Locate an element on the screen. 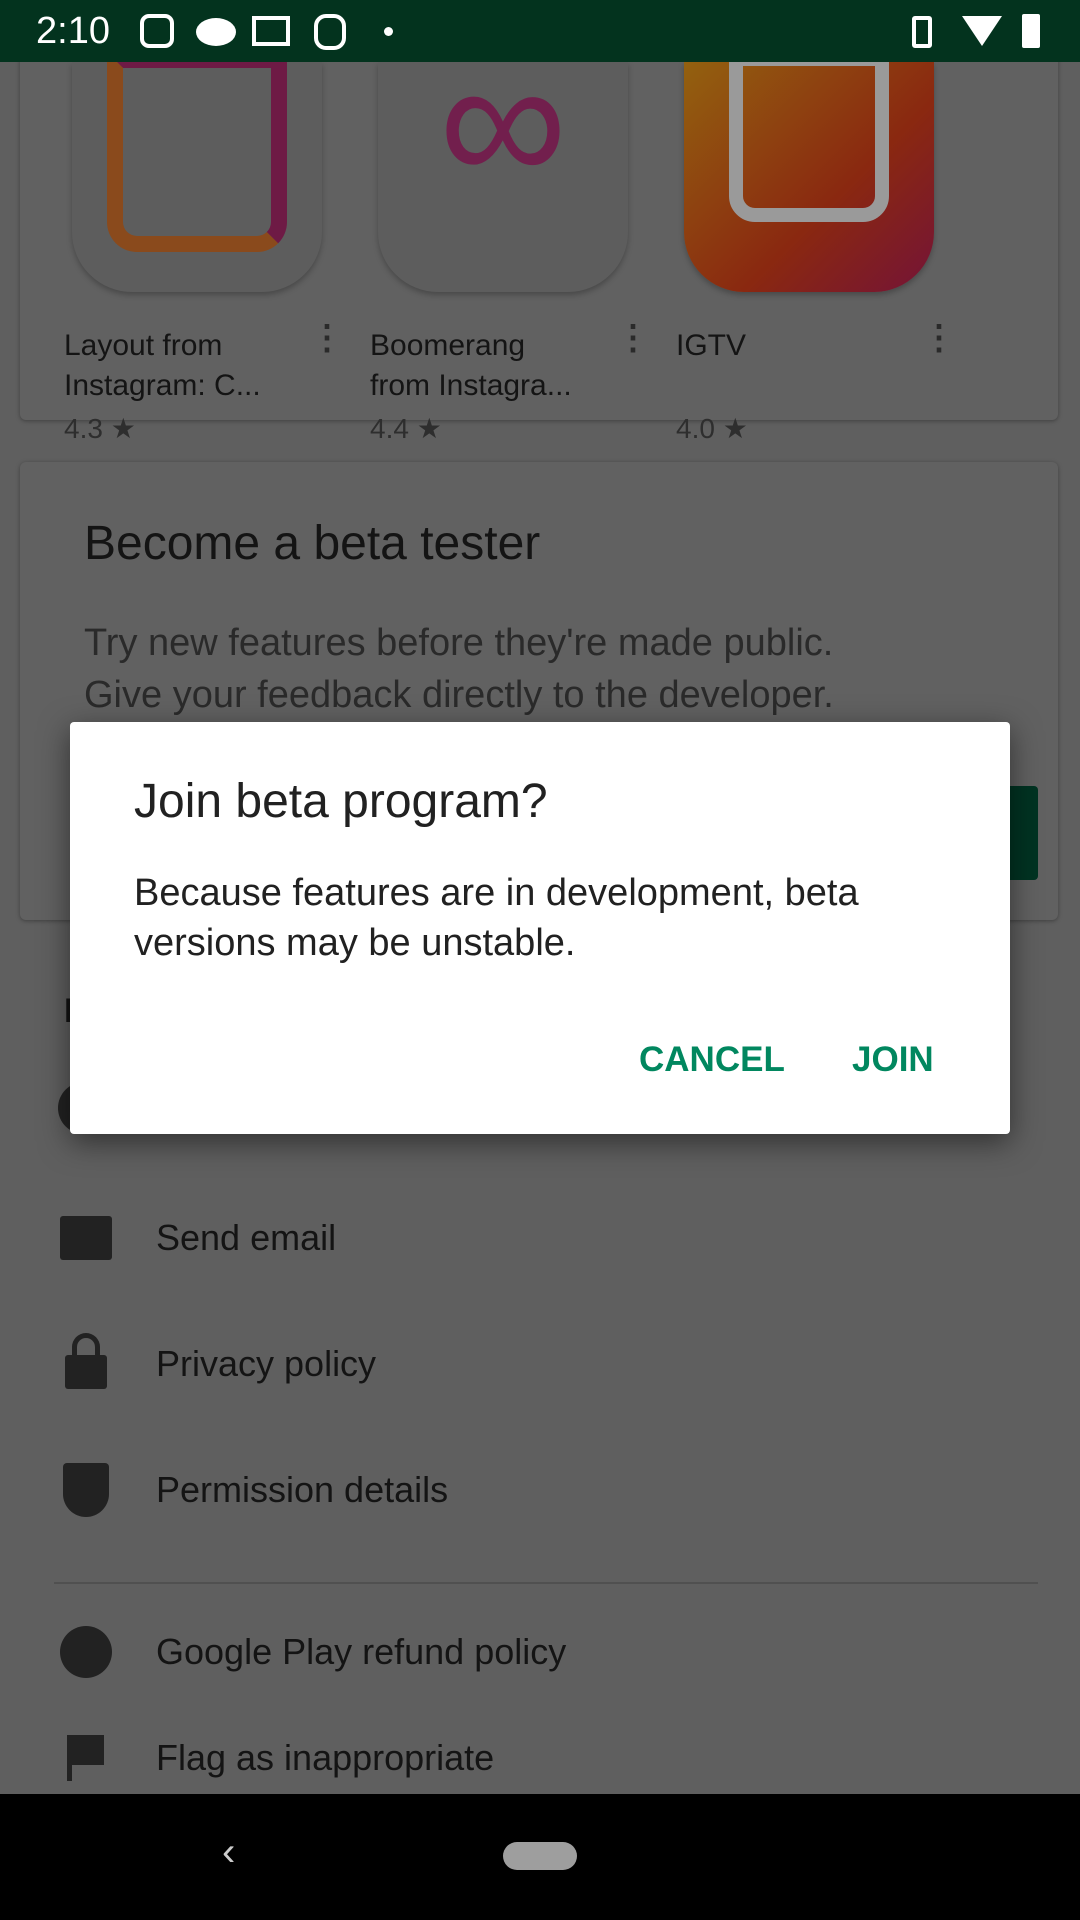  refund-icon is located at coordinates (86, 1652).